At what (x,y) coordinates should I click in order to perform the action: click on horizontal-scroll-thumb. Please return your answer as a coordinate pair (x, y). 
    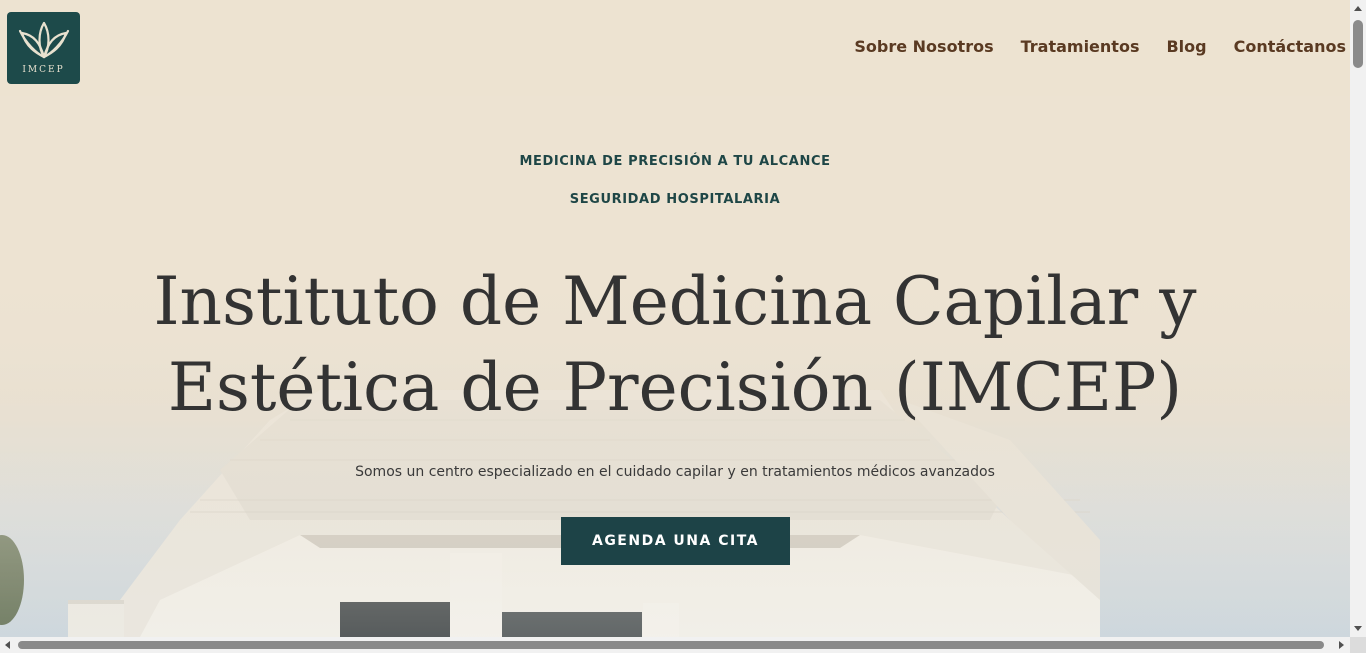
    Looking at the image, I should click on (671, 645).